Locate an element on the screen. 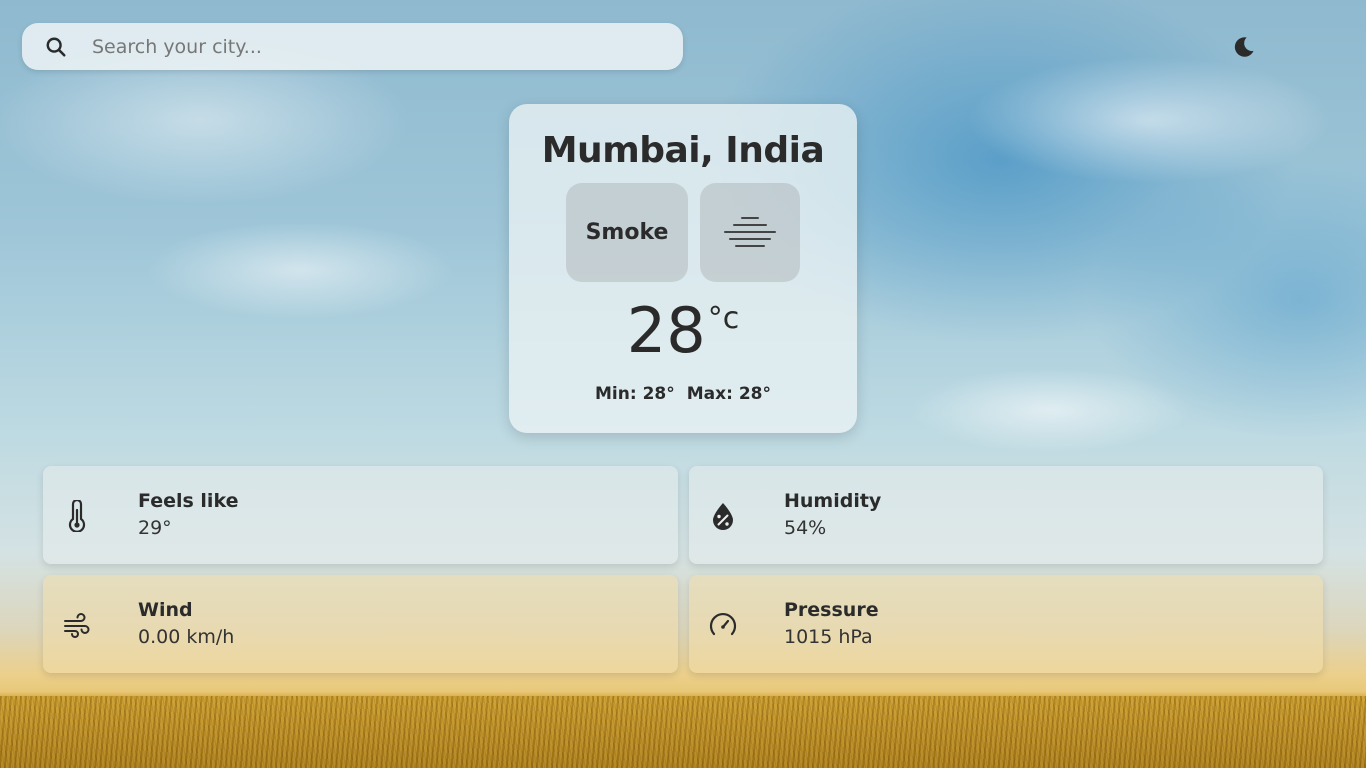  search-bar is located at coordinates (352, 46).